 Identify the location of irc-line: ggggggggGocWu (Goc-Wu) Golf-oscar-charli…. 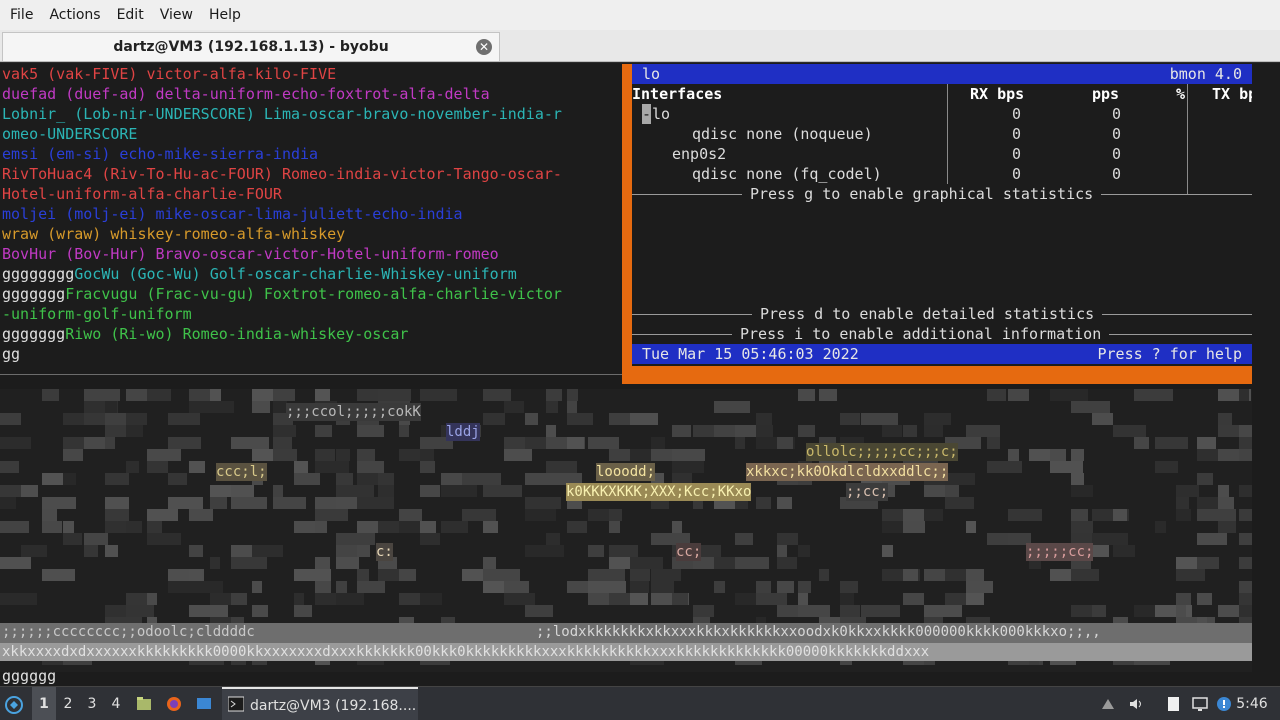
(259, 274).